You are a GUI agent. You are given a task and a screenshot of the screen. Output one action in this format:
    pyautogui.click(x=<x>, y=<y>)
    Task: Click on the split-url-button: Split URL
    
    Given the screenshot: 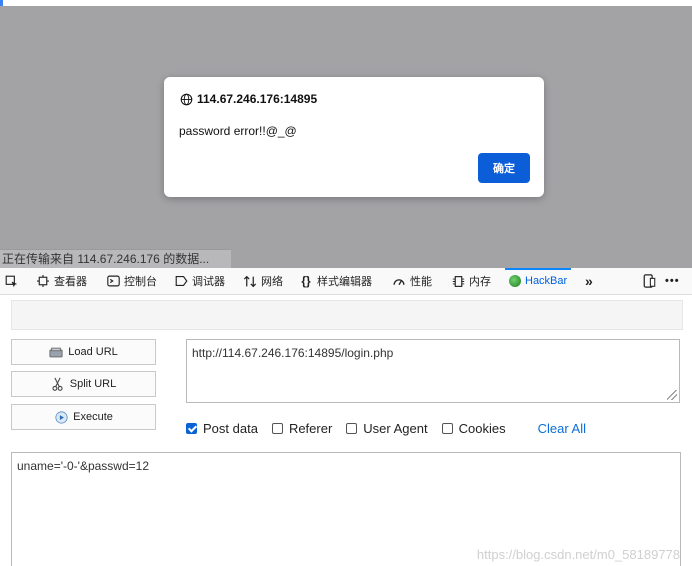 What is the action you would take?
    pyautogui.click(x=83, y=384)
    